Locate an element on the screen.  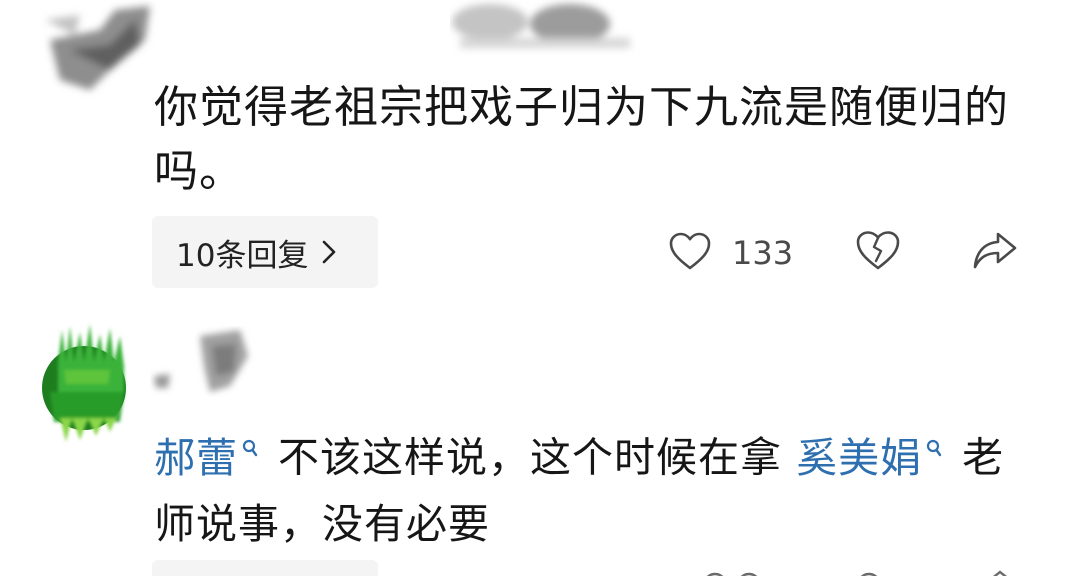
mention-link: 奚美娟 is located at coordinates (872, 458).